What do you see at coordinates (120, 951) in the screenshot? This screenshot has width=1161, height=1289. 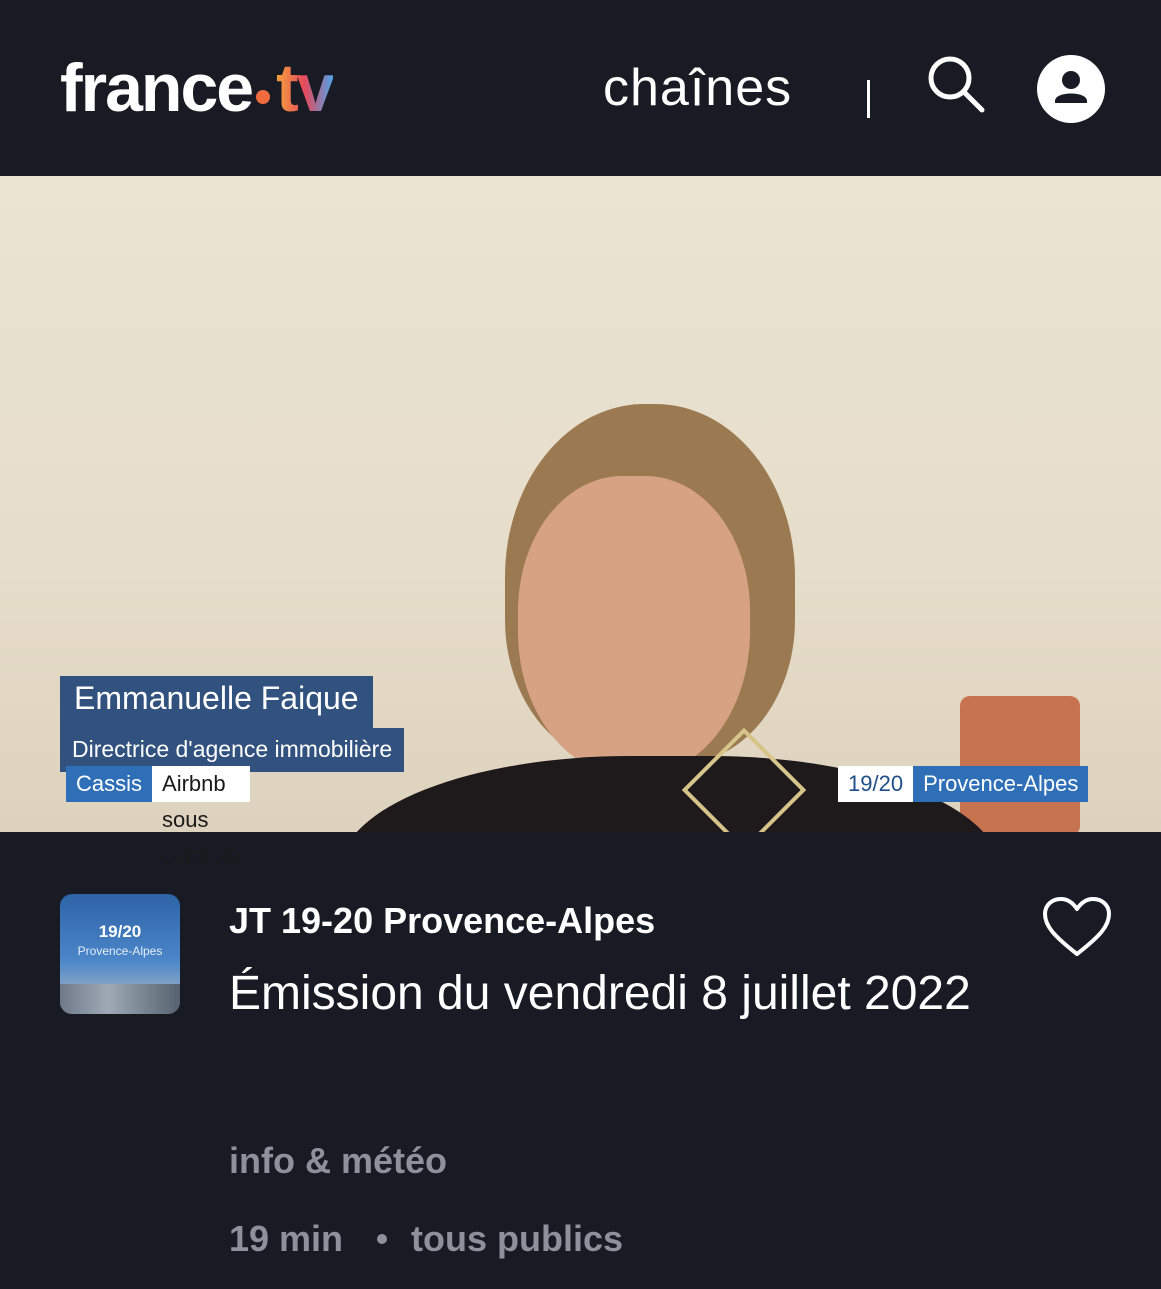 I see `thumbnail-subtitle: Provence-Alpes` at bounding box center [120, 951].